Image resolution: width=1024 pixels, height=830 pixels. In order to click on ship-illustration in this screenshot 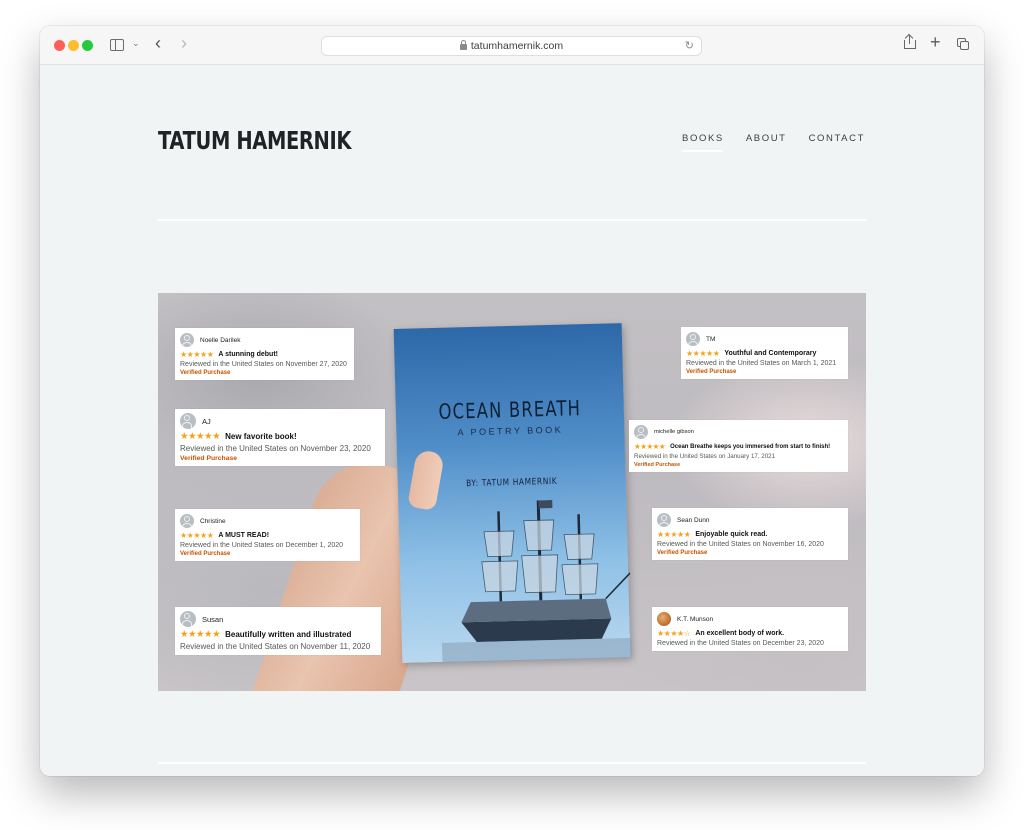, I will do `click(535, 580)`.